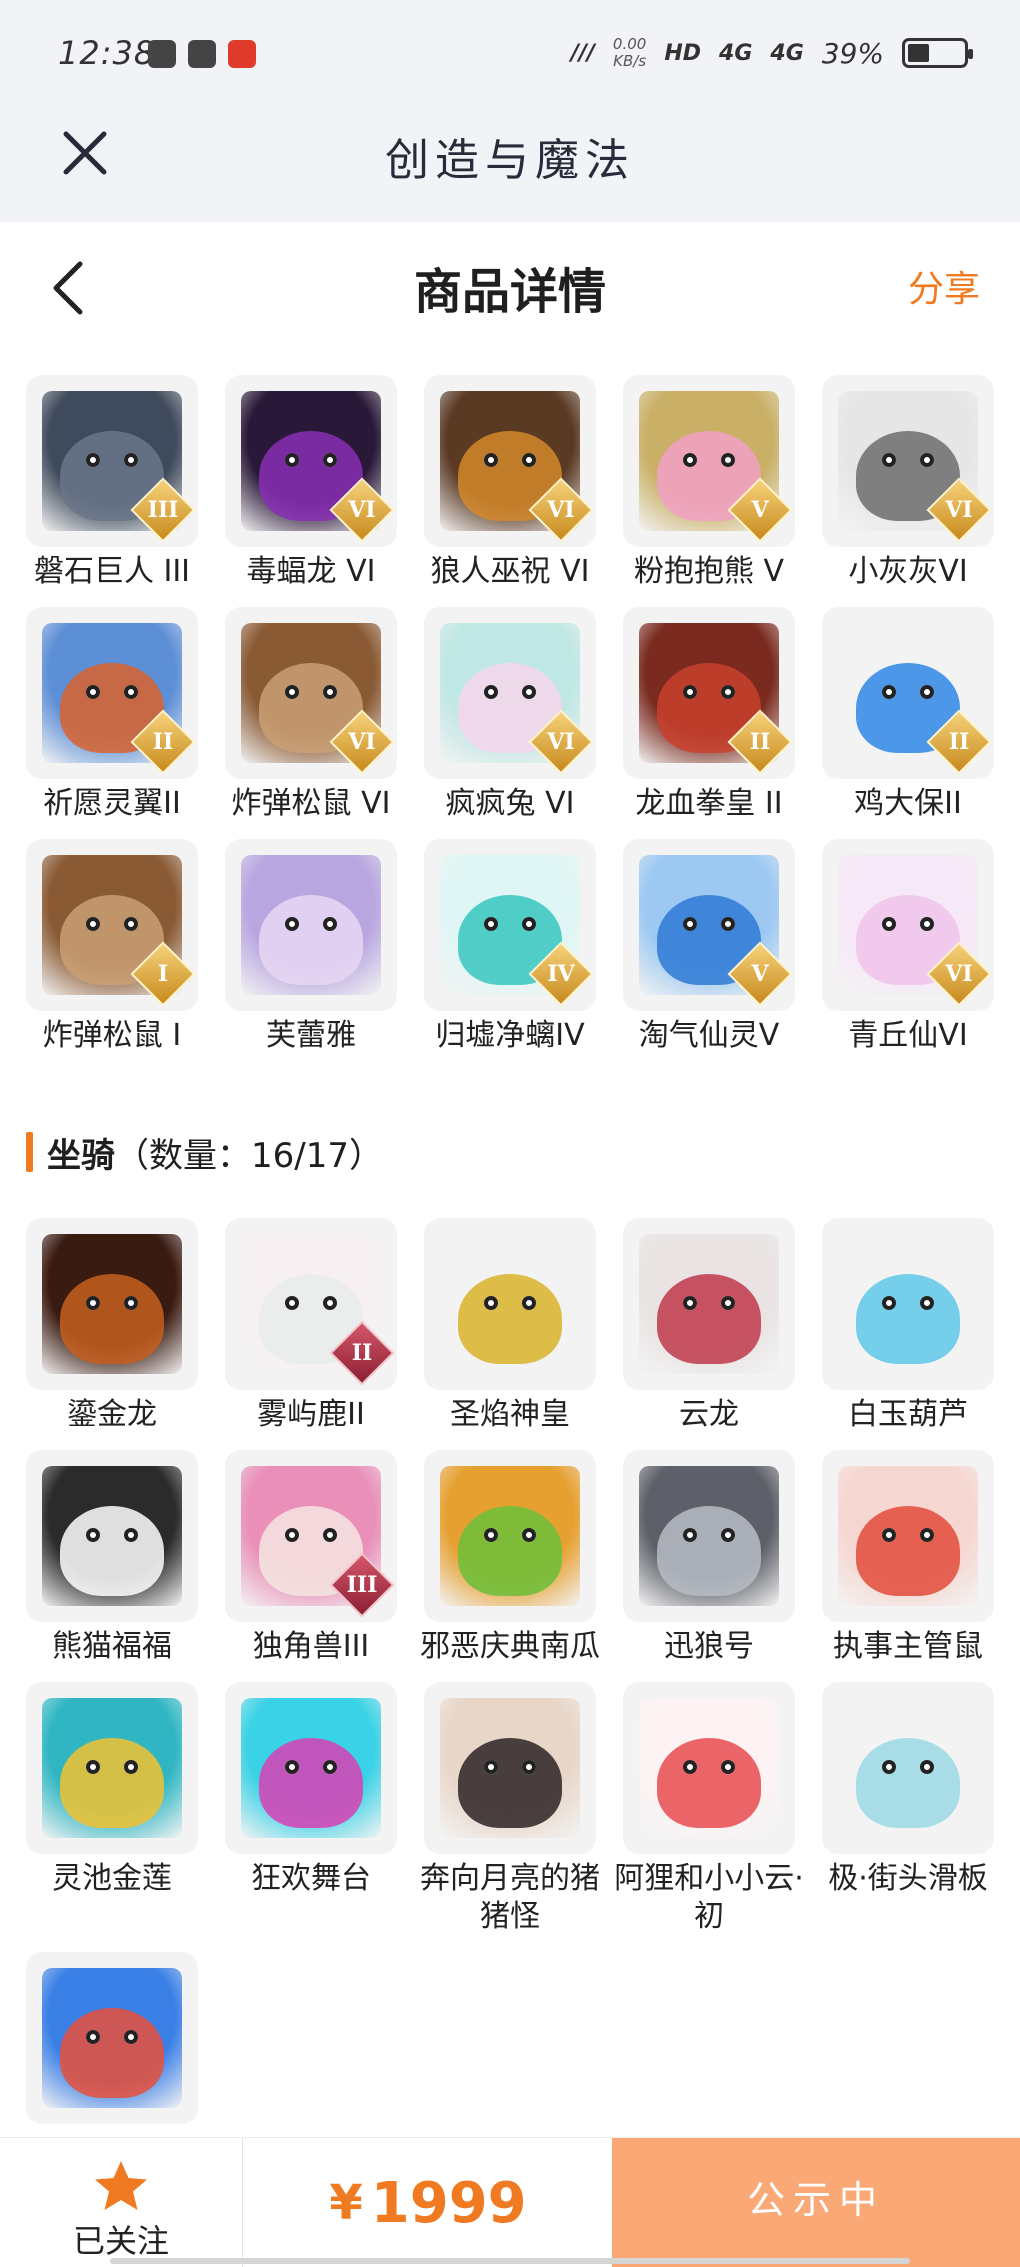 The height and width of the screenshot is (2267, 1020). Describe the element at coordinates (81, 1155) in the screenshot. I see `section-label: 坐骑` at that location.